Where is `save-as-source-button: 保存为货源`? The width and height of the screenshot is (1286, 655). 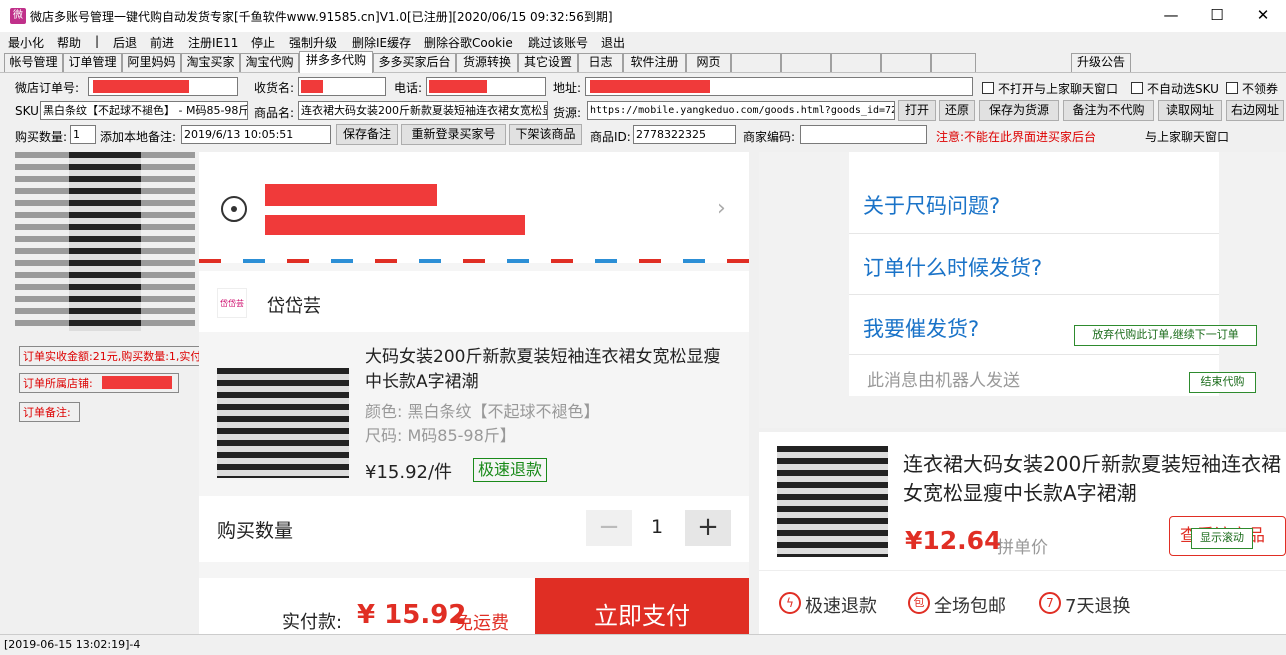 save-as-source-button: 保存为货源 is located at coordinates (1019, 110).